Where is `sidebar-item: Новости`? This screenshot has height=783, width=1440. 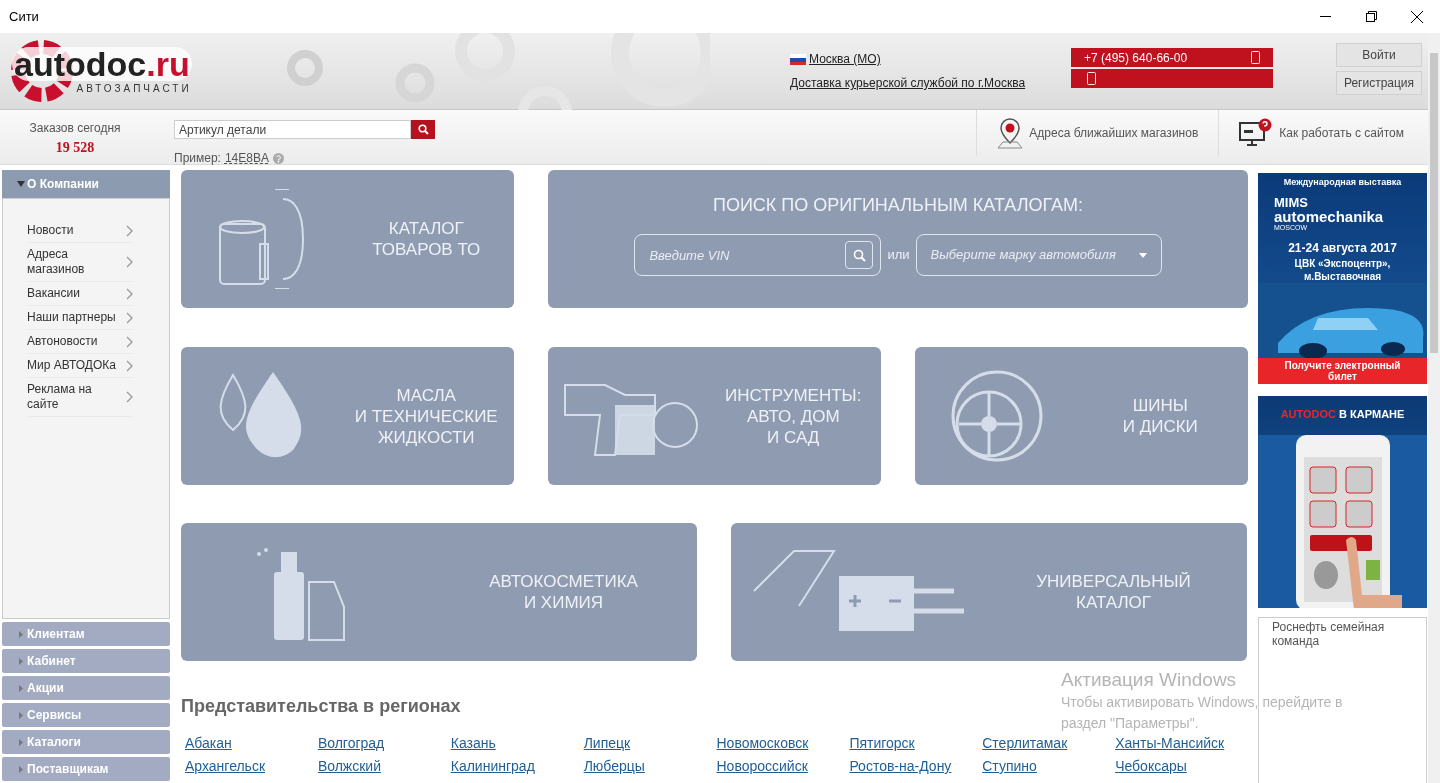
sidebar-item: Новости is located at coordinates (80, 231).